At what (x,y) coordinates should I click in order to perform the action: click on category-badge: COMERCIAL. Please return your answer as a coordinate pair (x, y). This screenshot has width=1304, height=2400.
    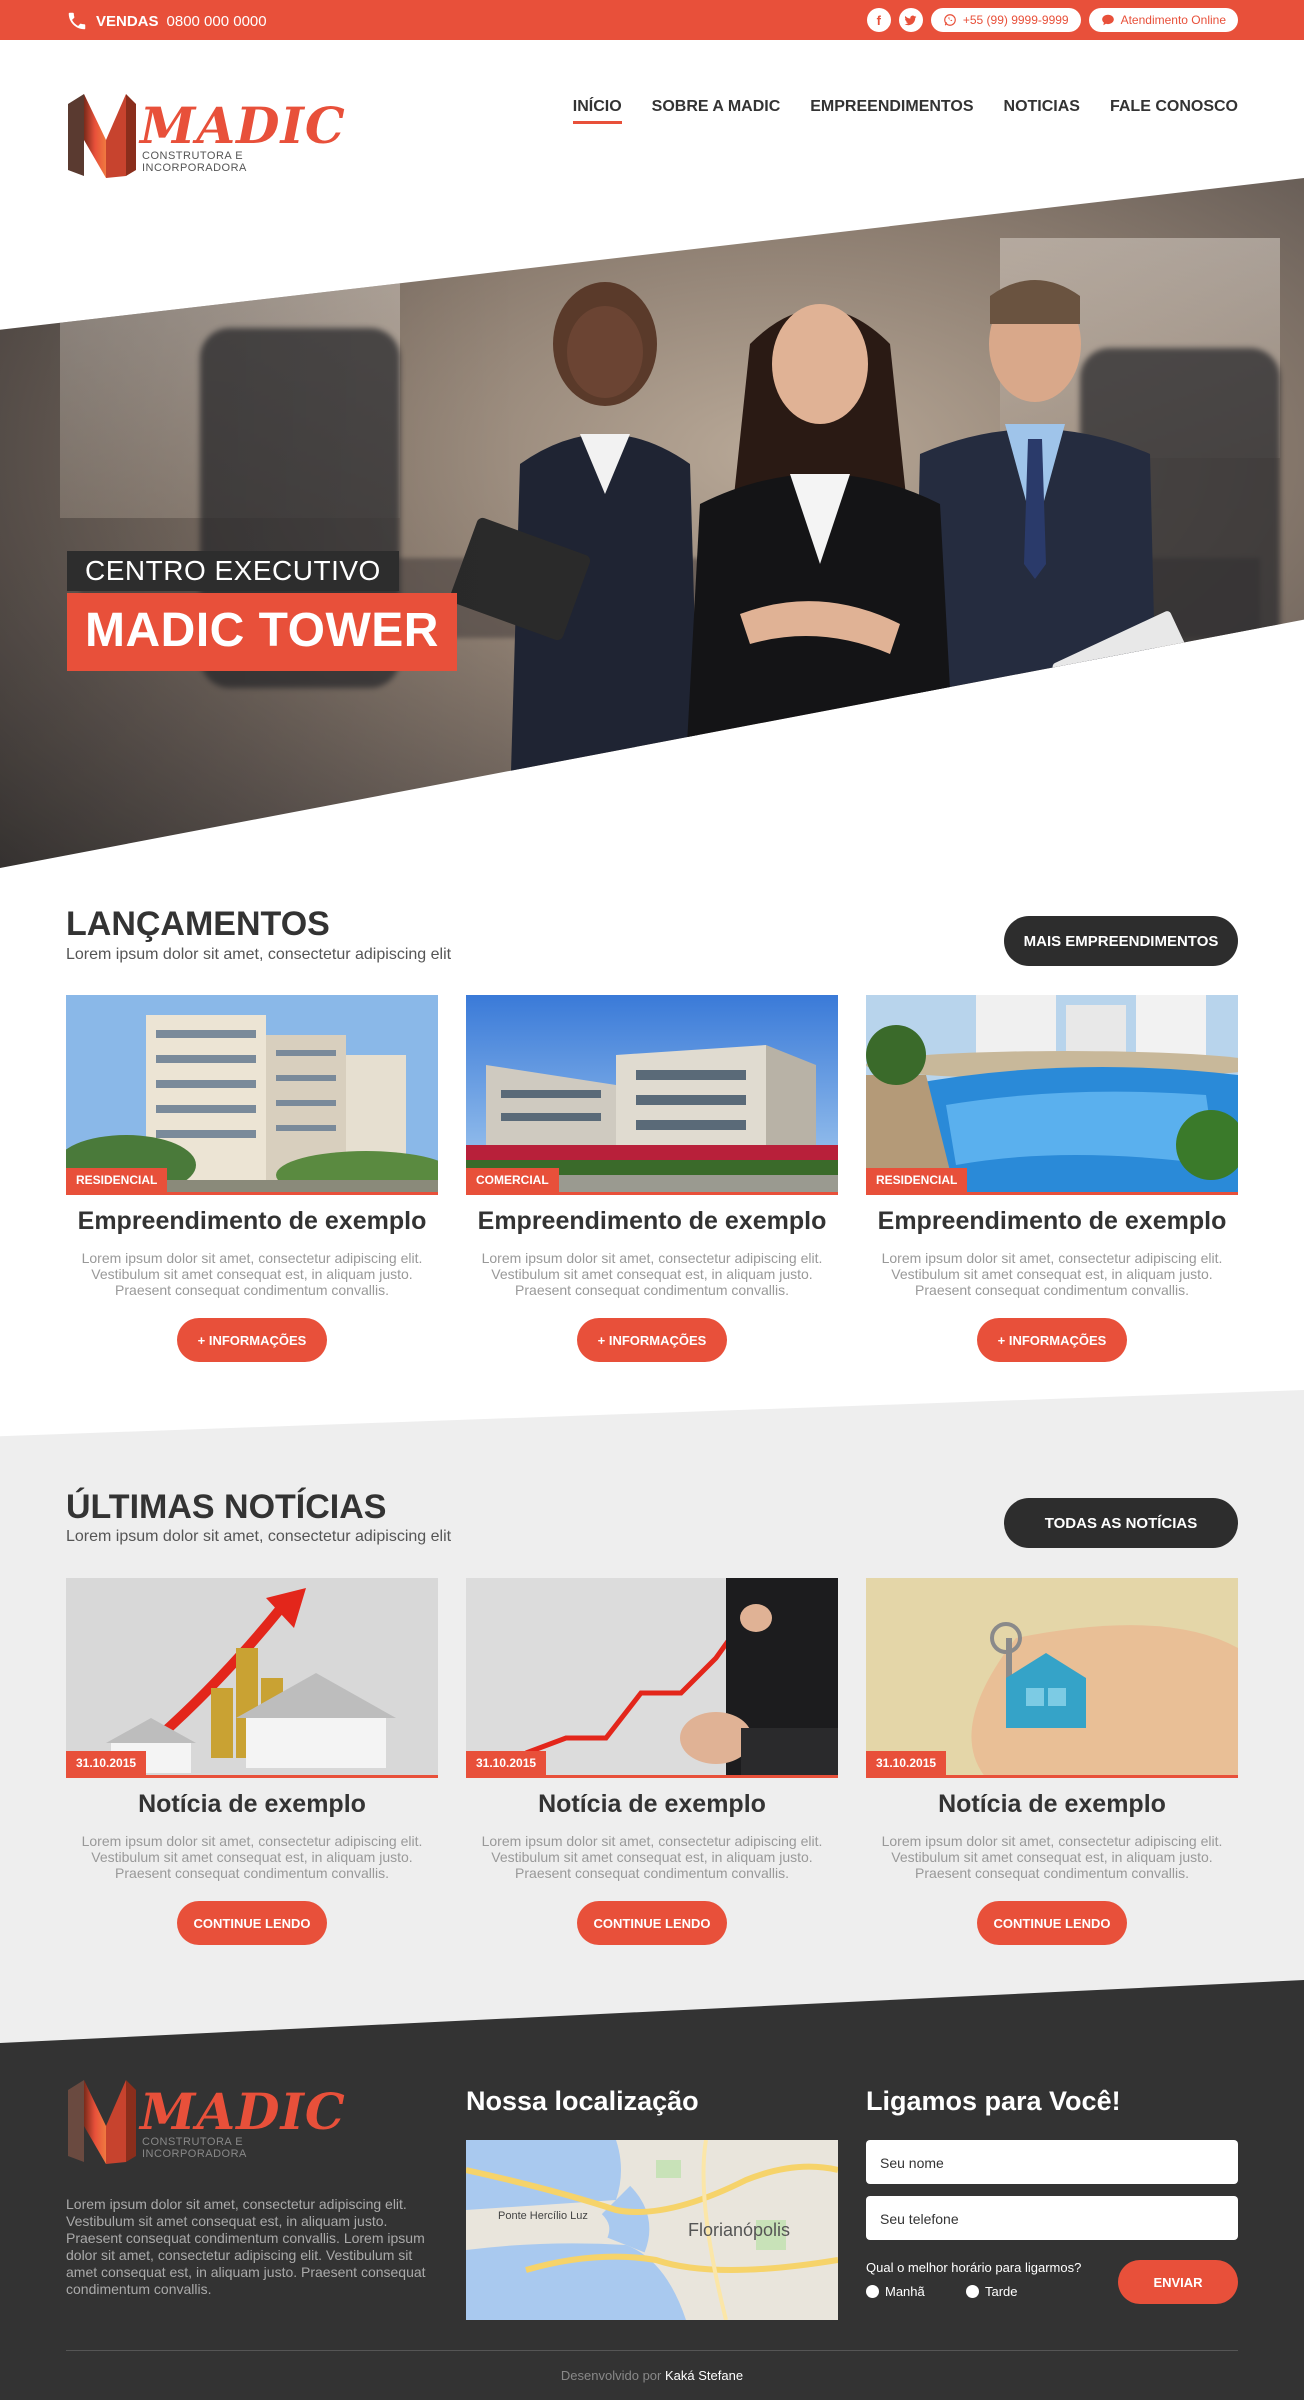
    Looking at the image, I should click on (512, 1180).